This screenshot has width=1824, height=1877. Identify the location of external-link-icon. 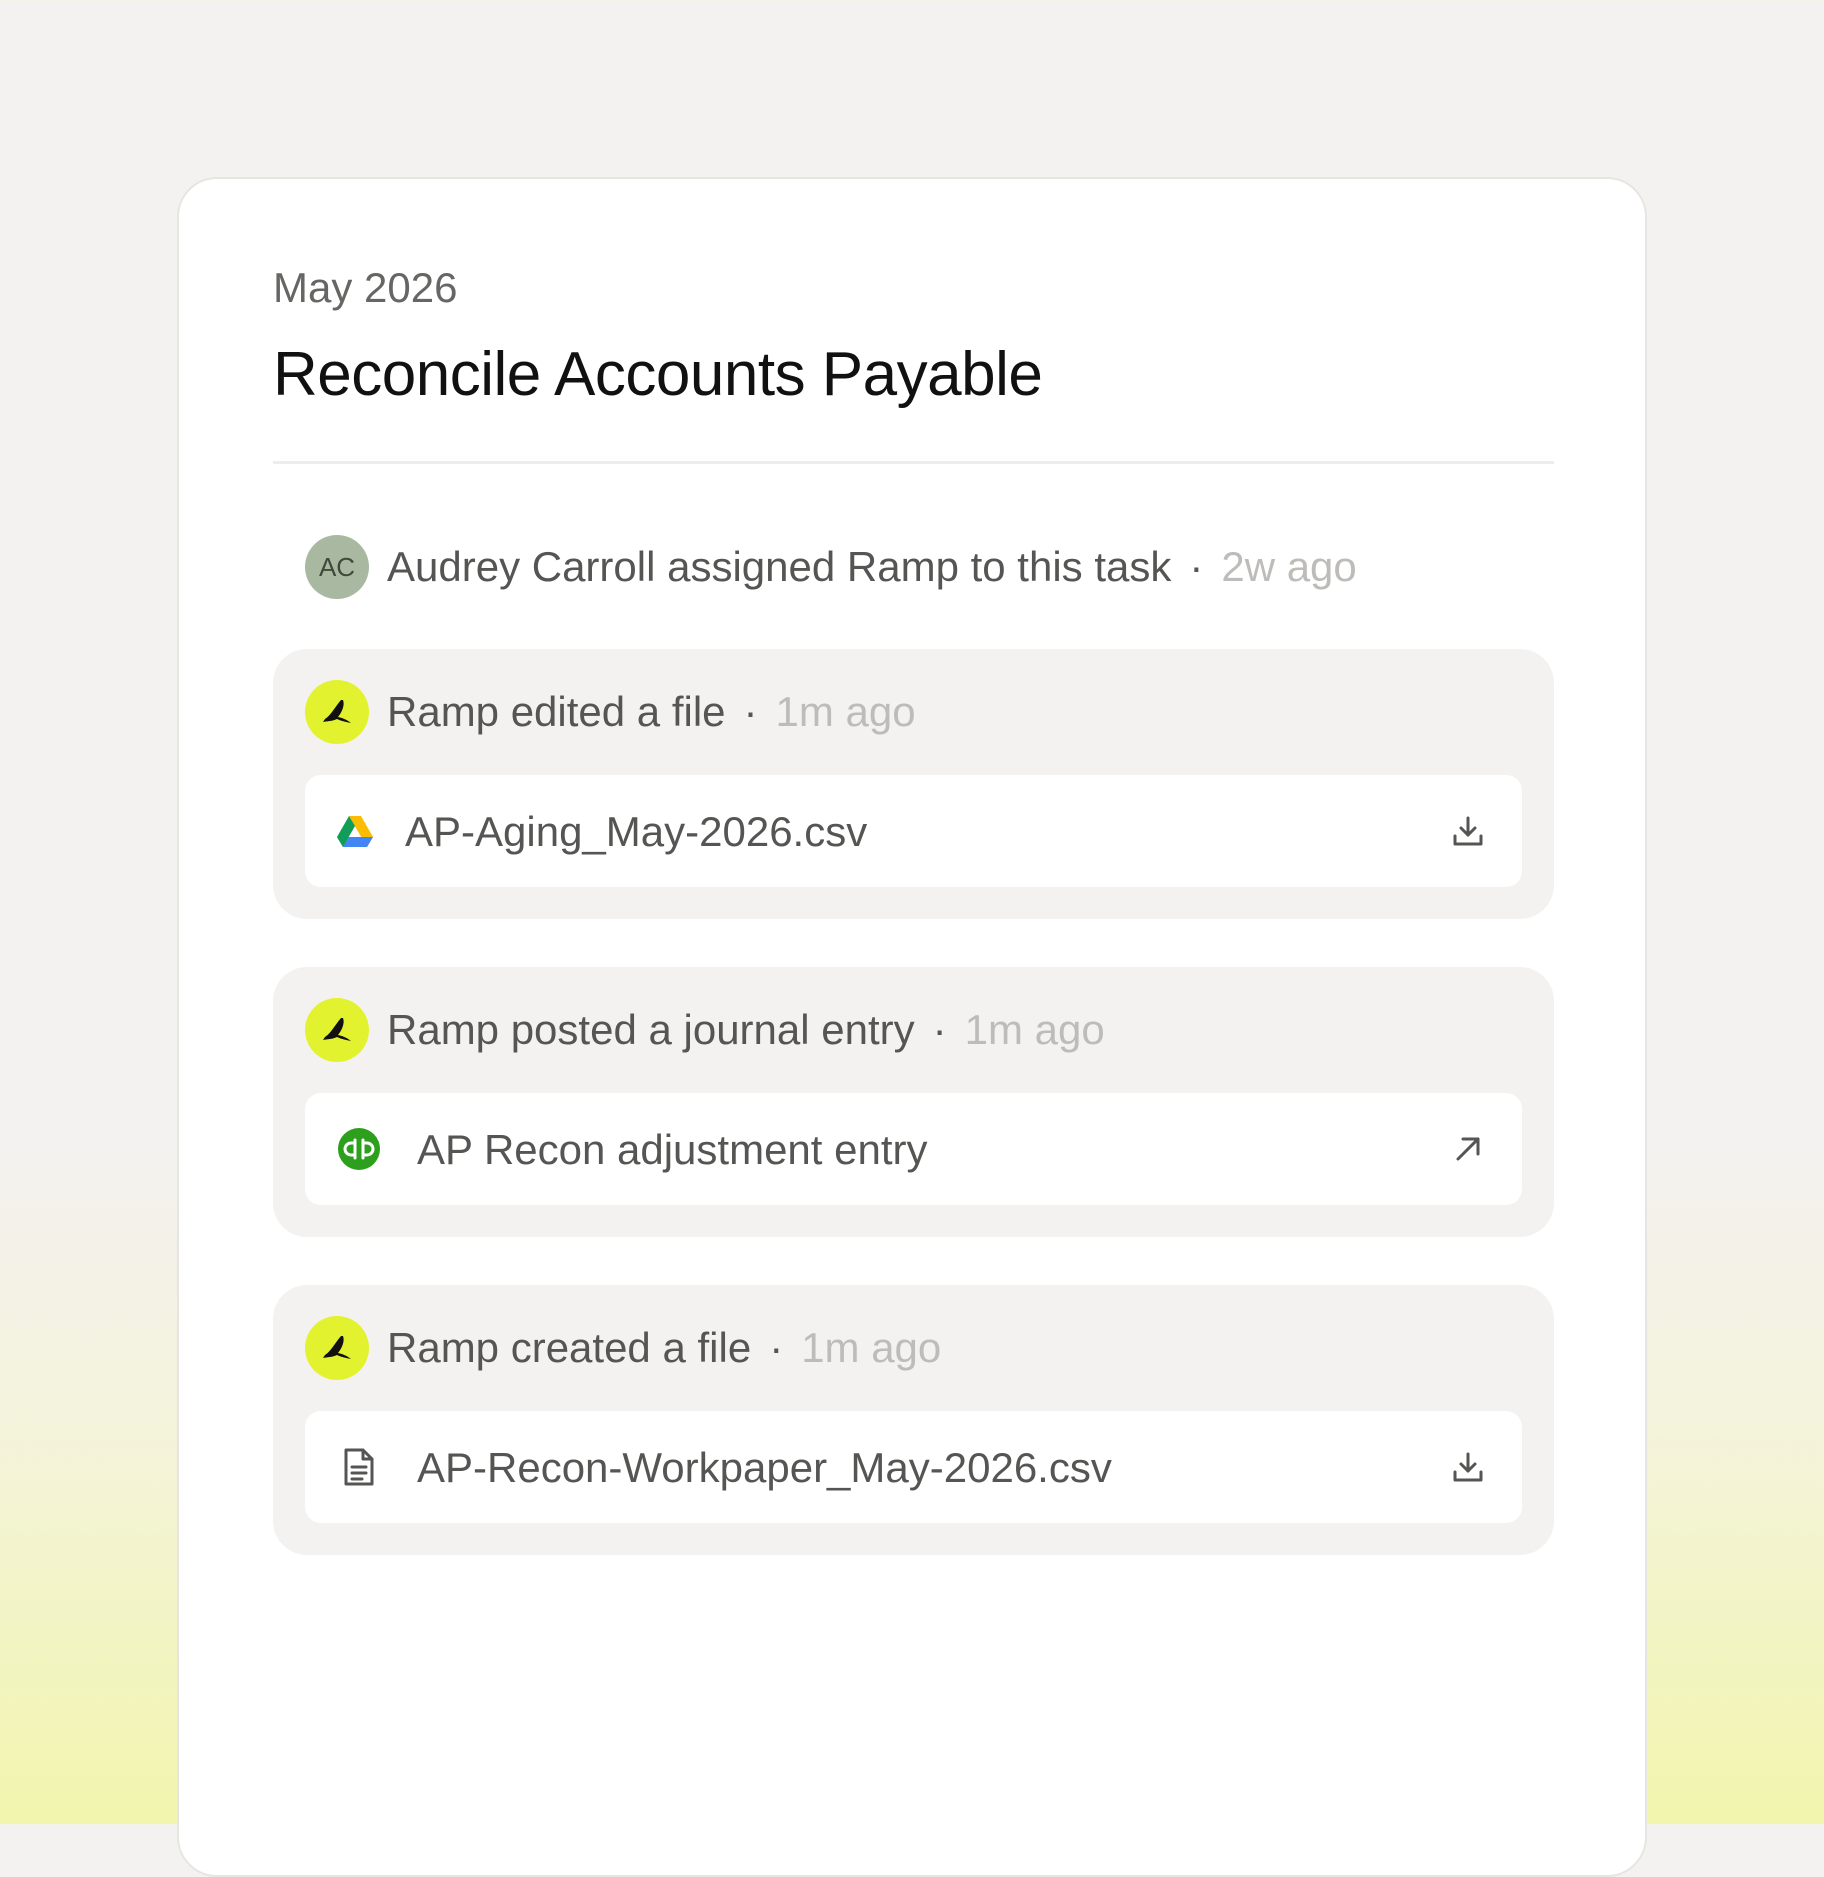
(1468, 1149).